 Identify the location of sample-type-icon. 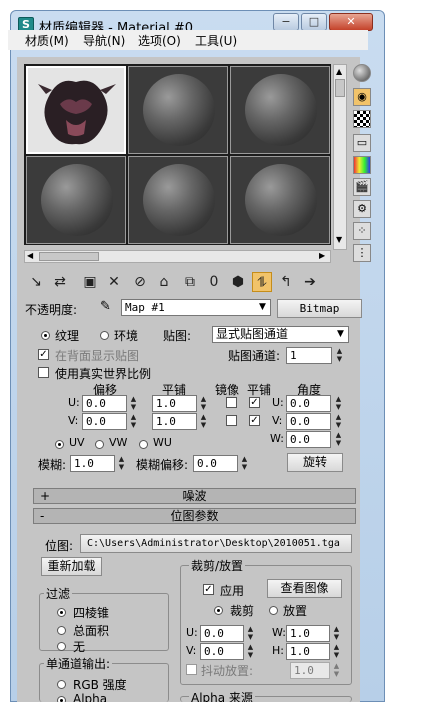
(362, 73).